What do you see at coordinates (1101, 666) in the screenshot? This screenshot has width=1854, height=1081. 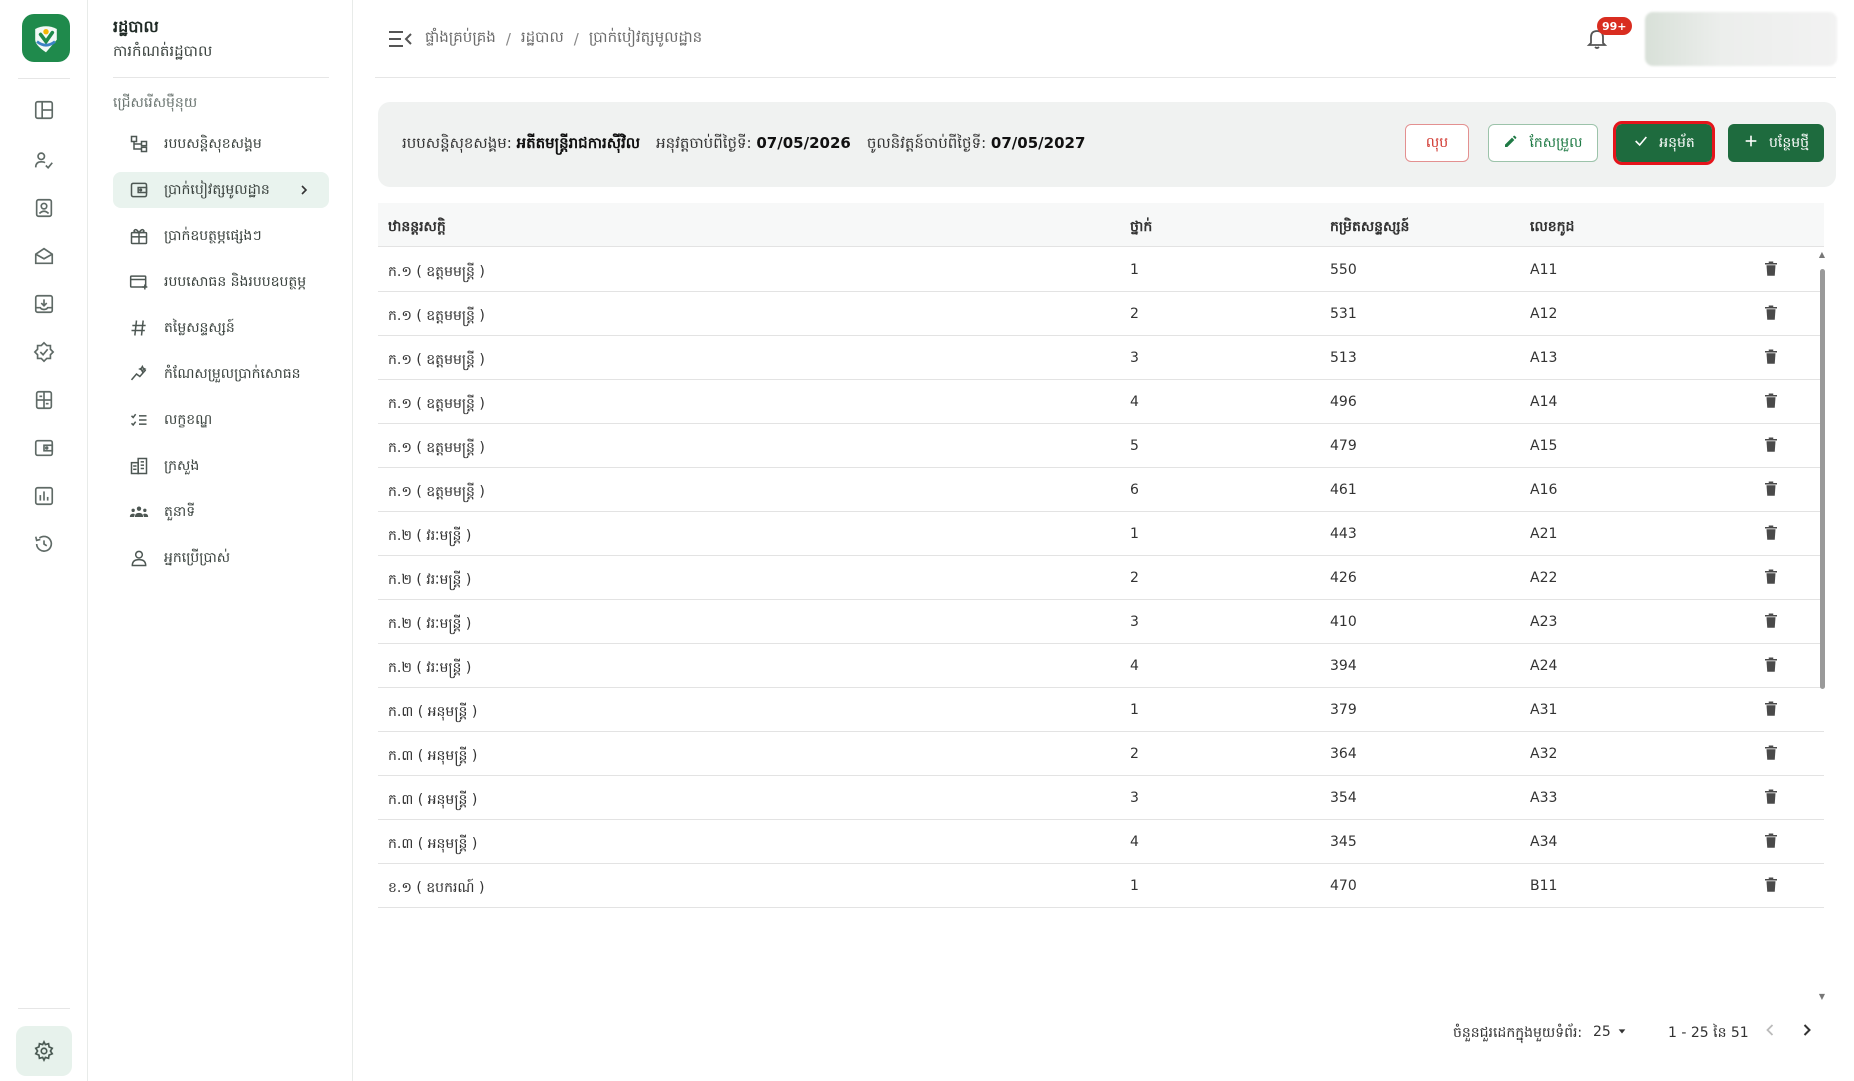 I see `table-row: ក.២ ( វរៈមន្ត្រី ) 4 394 A24` at bounding box center [1101, 666].